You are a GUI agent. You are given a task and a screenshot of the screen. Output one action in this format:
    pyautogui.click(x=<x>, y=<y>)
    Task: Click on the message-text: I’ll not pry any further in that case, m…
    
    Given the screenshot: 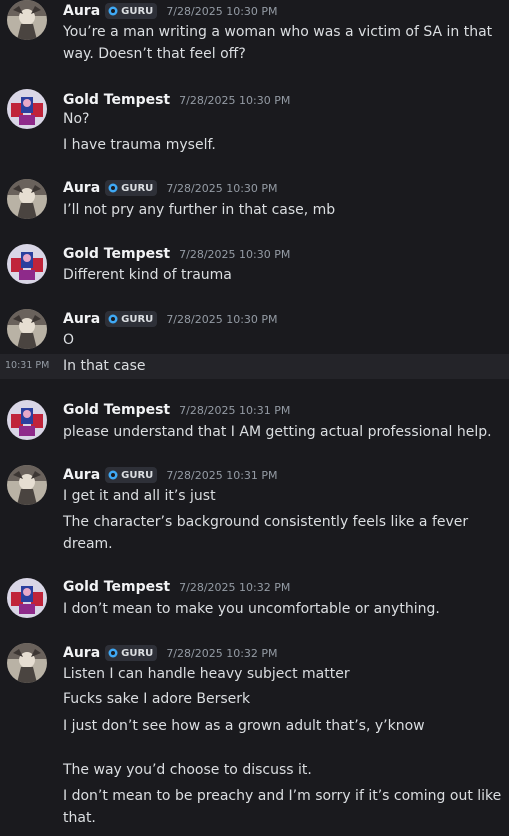 What is the action you would take?
    pyautogui.click(x=199, y=210)
    